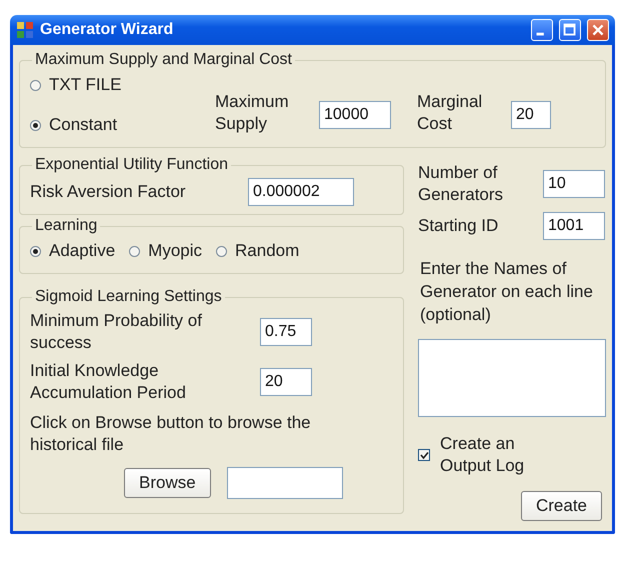 This screenshot has width=622, height=570. I want to click on hint-text: Enter the Names of Generator on each line (optional), so click(506, 292).